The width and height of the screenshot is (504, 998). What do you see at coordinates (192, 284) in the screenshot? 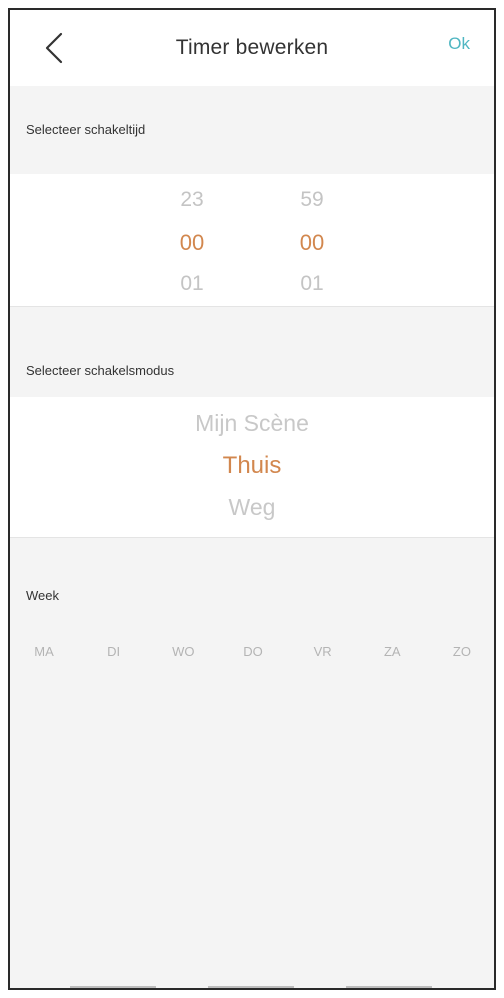
I see `hour-next: 01` at bounding box center [192, 284].